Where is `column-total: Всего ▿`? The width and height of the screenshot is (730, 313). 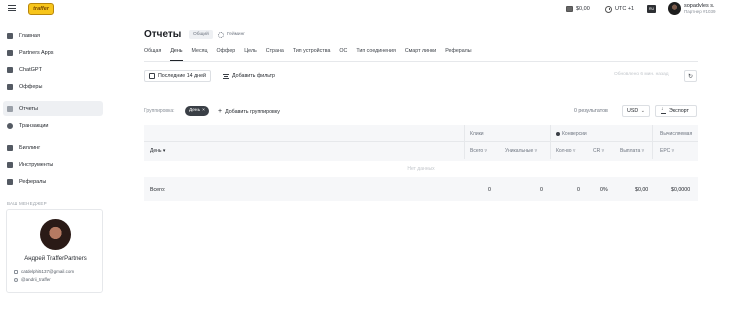
column-total: Всего ▿ is located at coordinates (478, 151).